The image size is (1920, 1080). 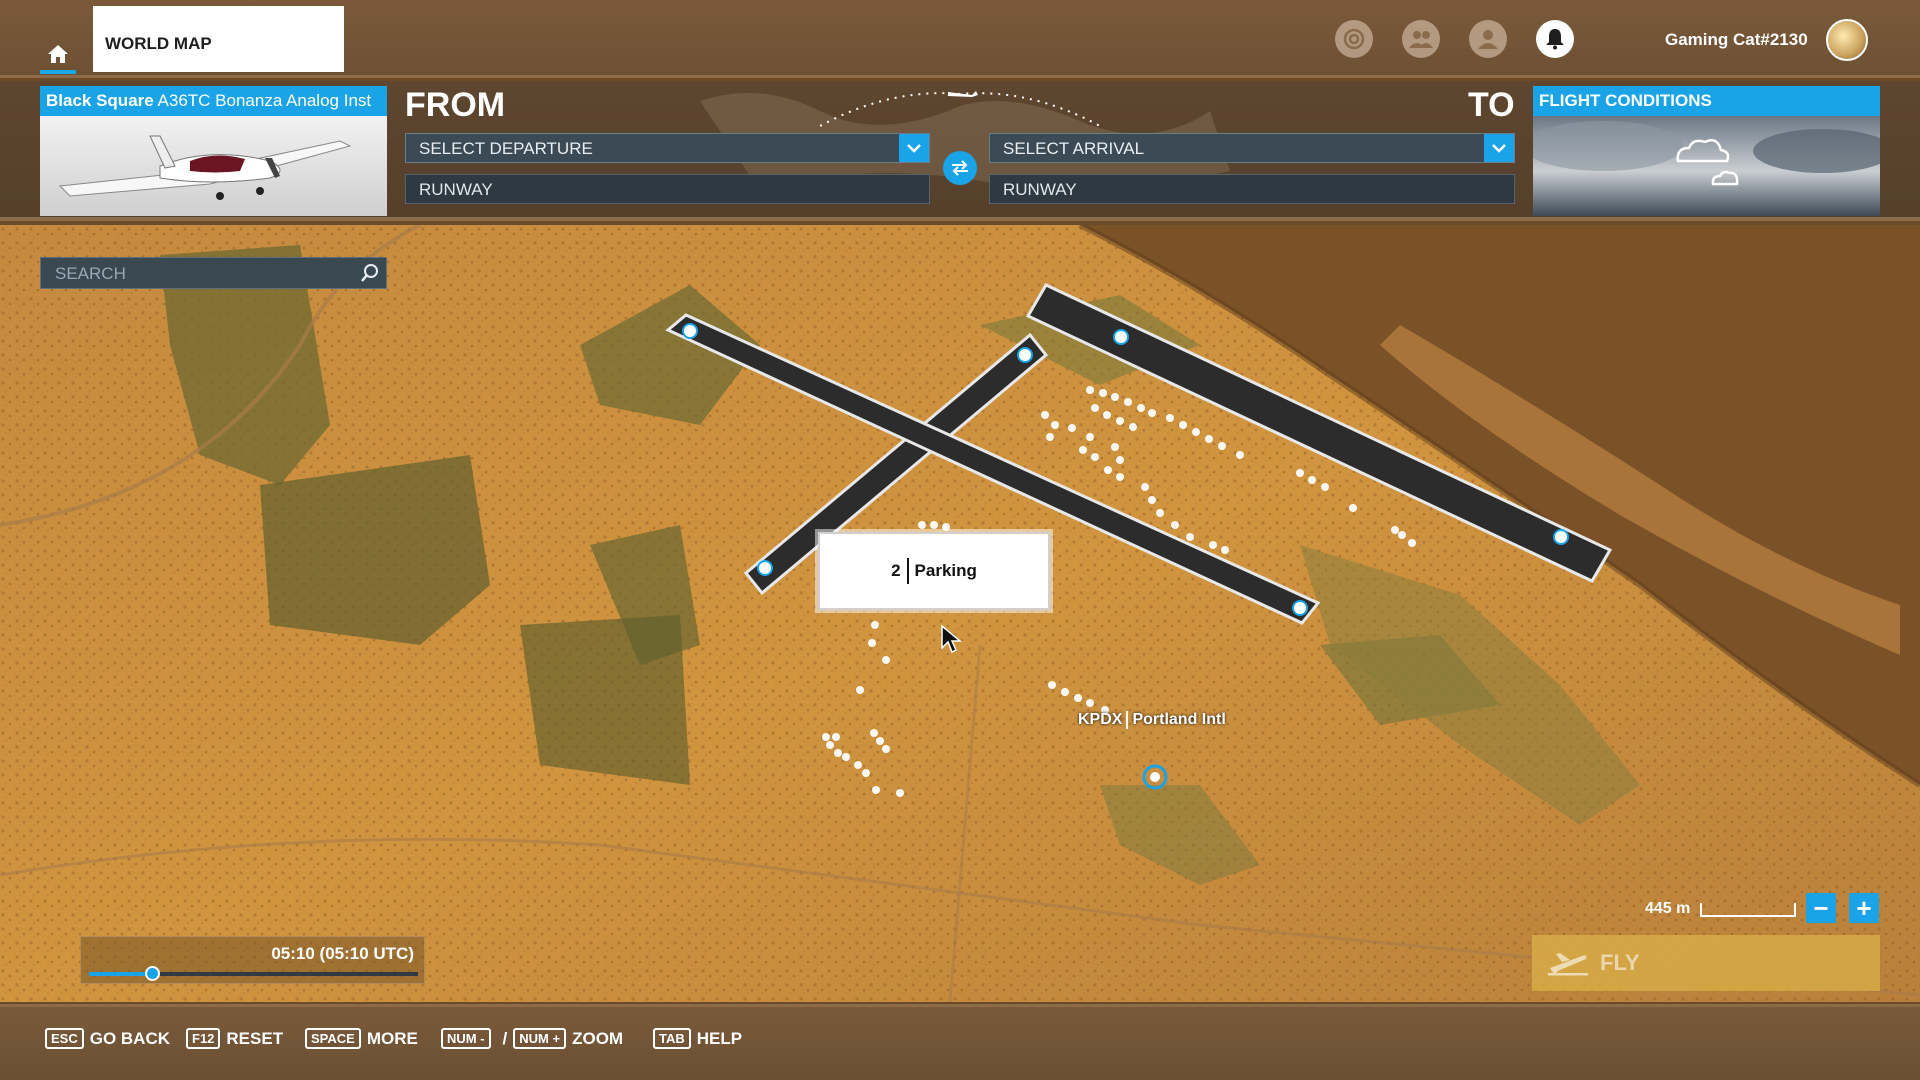 What do you see at coordinates (667, 189) in the screenshot?
I see `departure-runway-field: RUNWAY` at bounding box center [667, 189].